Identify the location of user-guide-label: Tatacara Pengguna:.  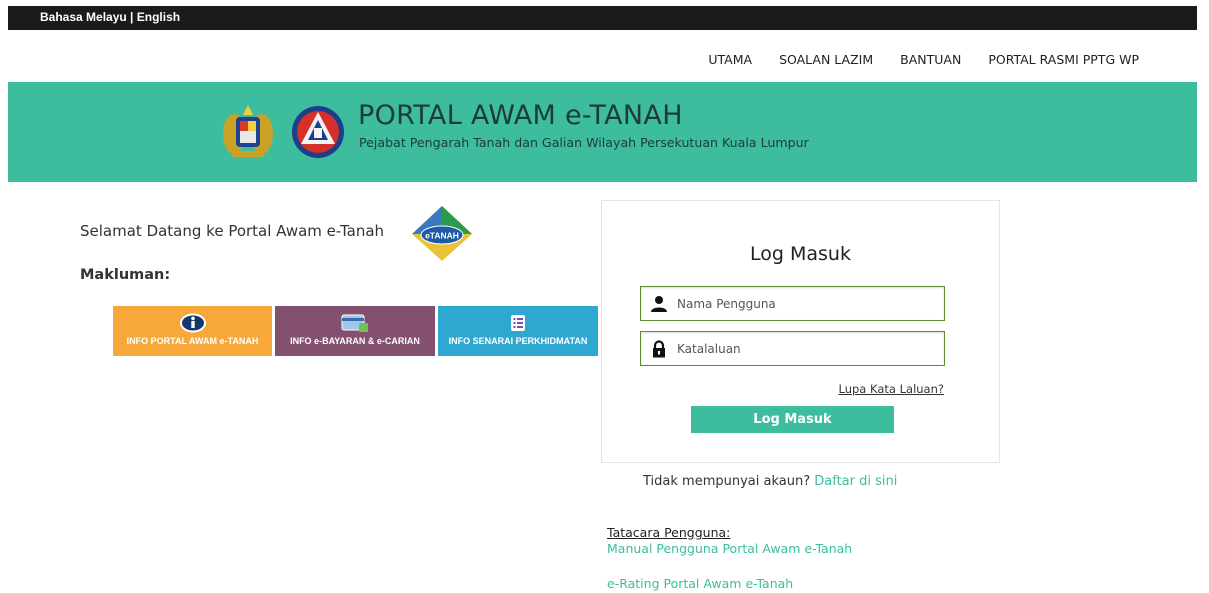
(669, 532).